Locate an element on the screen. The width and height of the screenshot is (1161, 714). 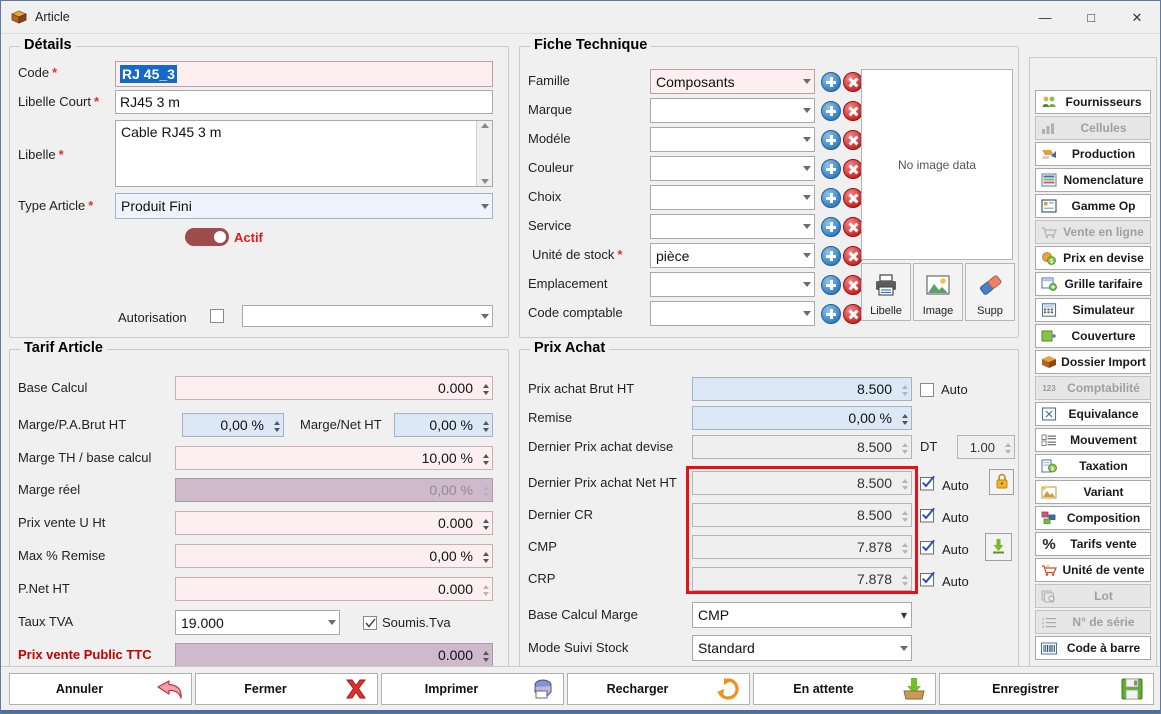
delete-icon-choix is located at coordinates (853, 198).